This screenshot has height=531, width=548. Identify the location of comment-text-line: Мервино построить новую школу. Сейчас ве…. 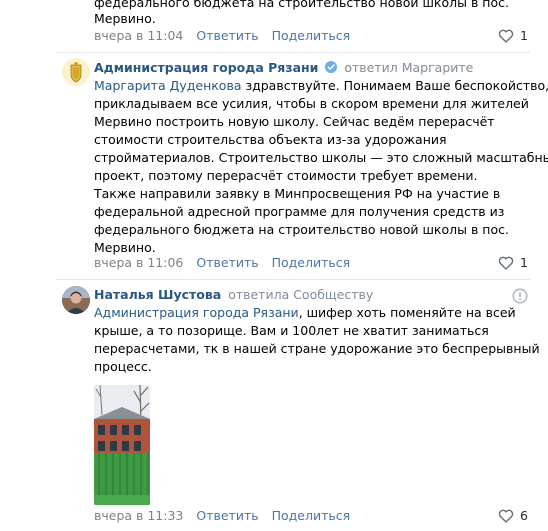
(294, 121).